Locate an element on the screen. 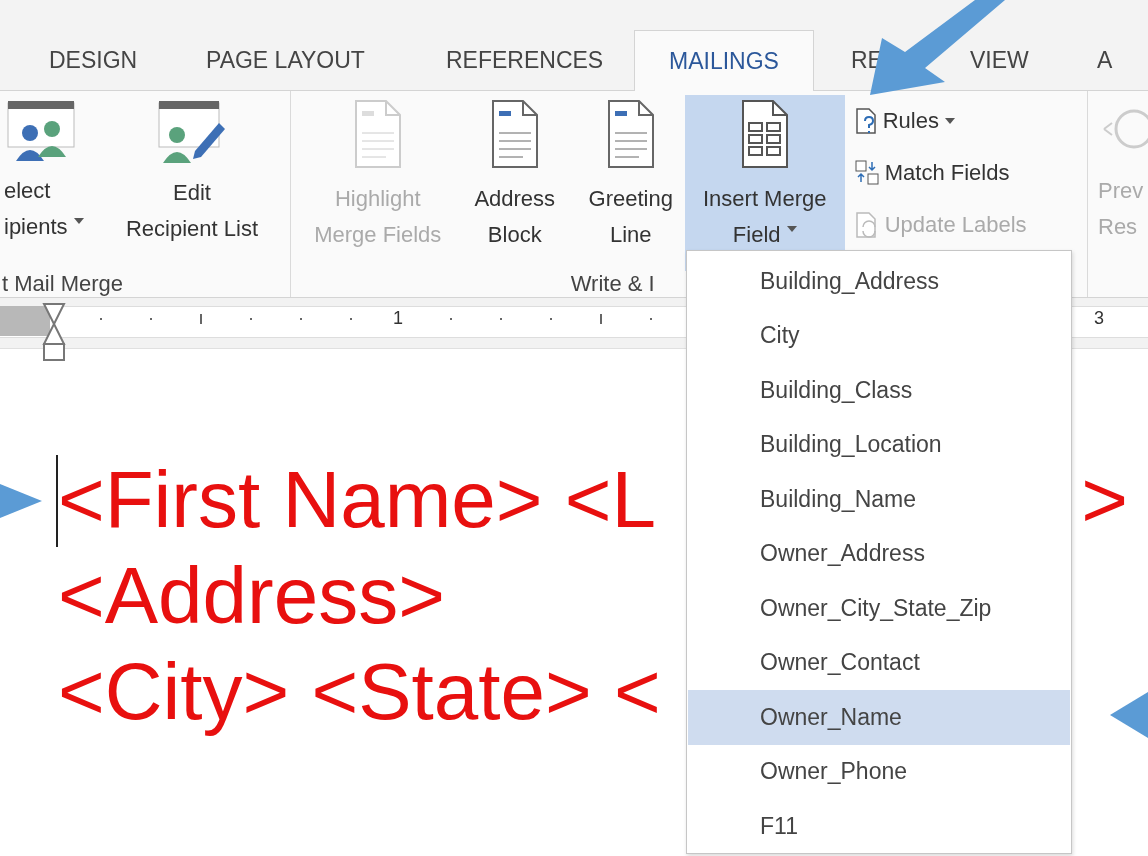  ribbon-tab: MAILINGS is located at coordinates (724, 60).